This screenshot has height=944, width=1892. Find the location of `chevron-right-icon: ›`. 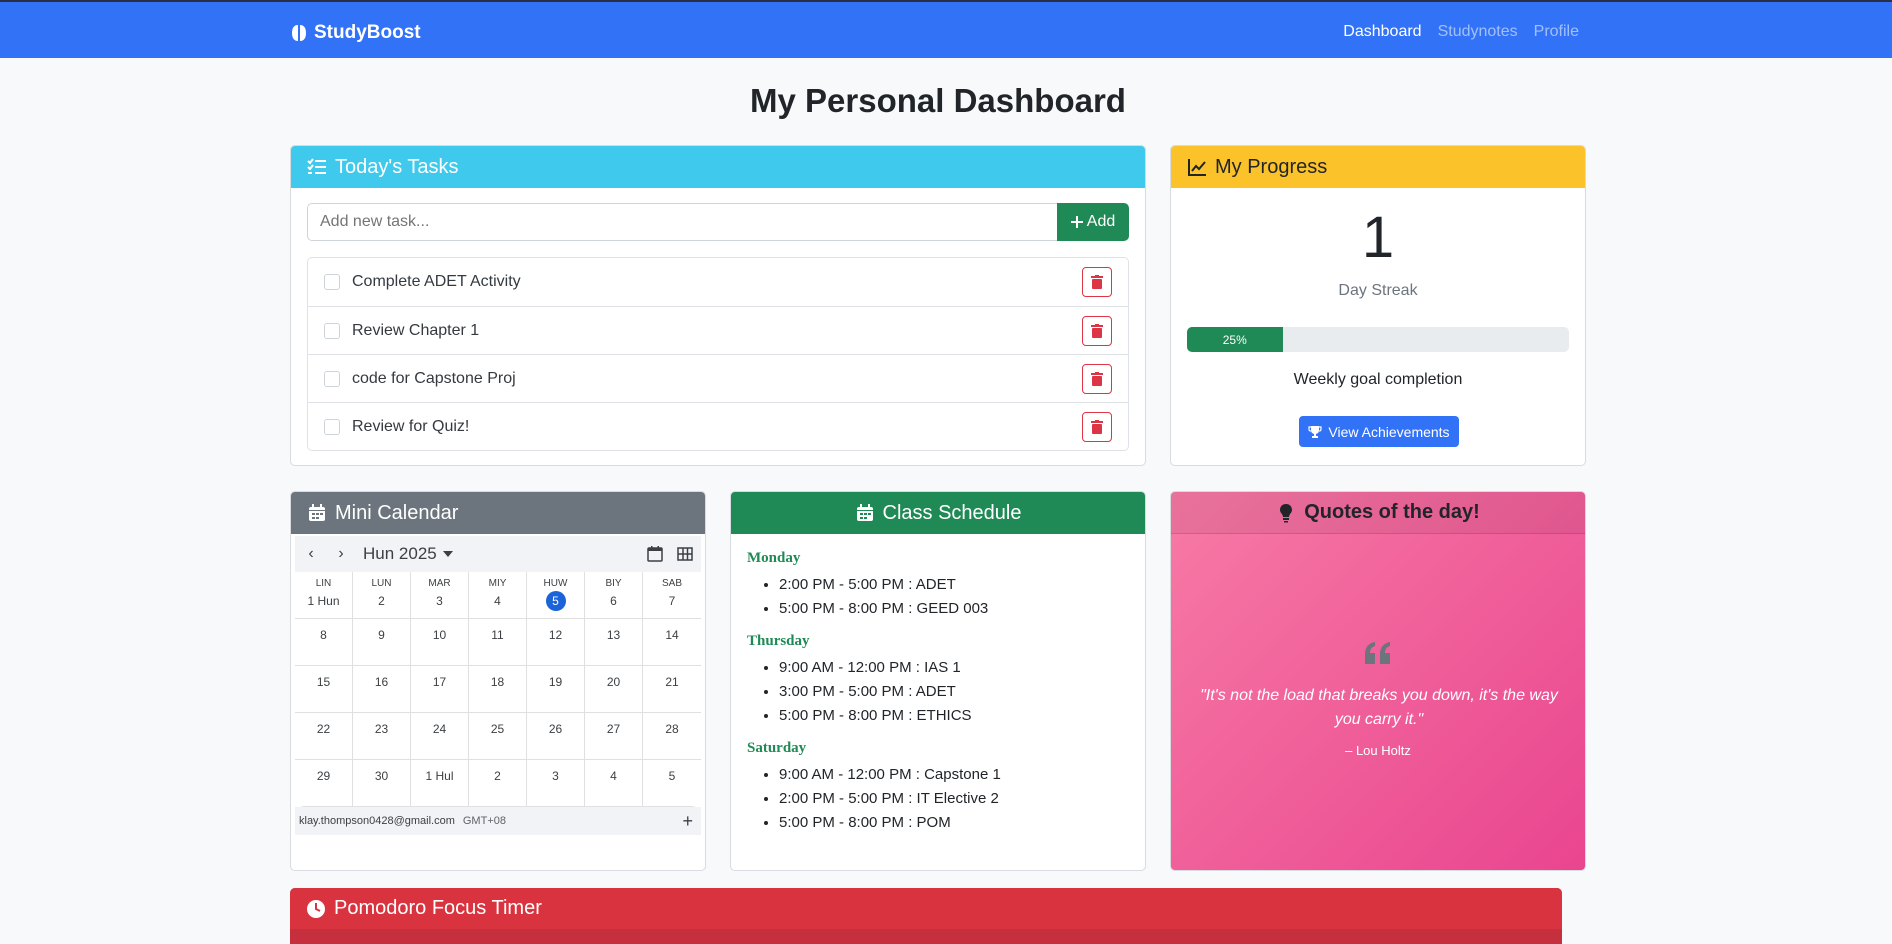

chevron-right-icon: › is located at coordinates (341, 554).